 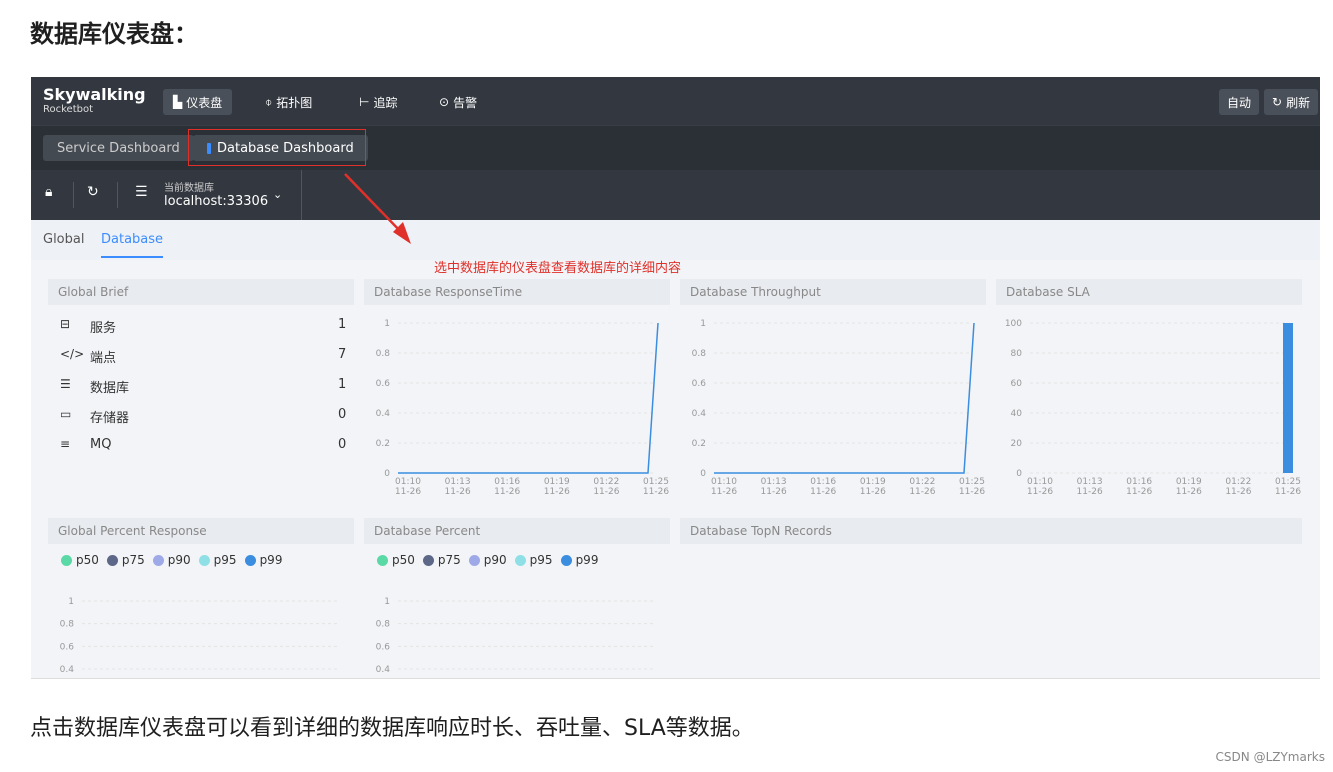 I want to click on chevron-down-icon: ⌄, so click(x=277, y=194).